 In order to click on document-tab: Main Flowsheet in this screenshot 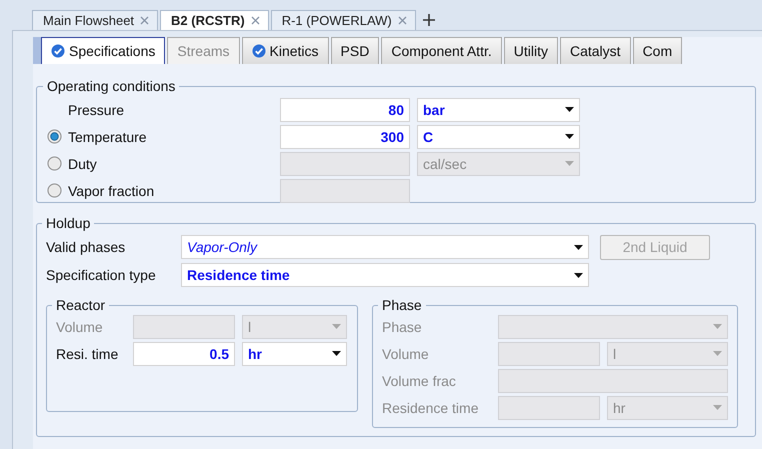, I will do `click(95, 20)`.